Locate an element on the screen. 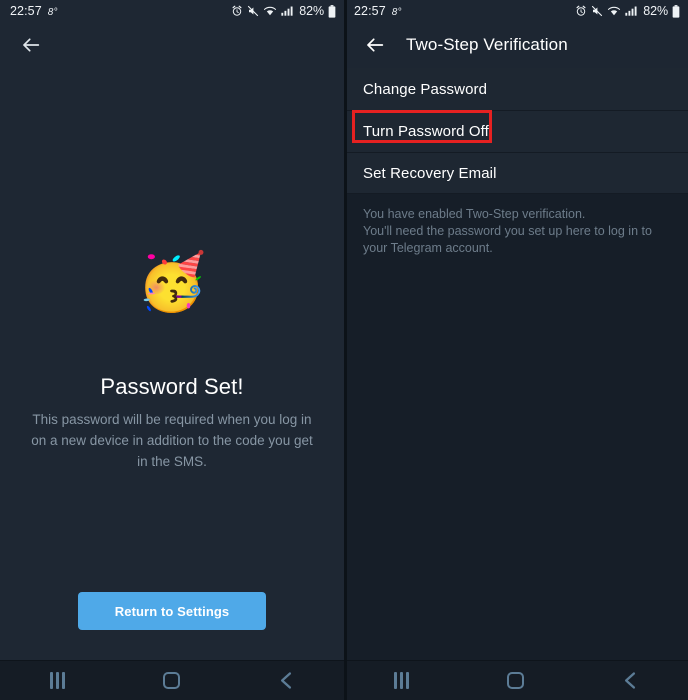 This screenshot has width=688, height=700. page-title: Password Set! is located at coordinates (172, 386).